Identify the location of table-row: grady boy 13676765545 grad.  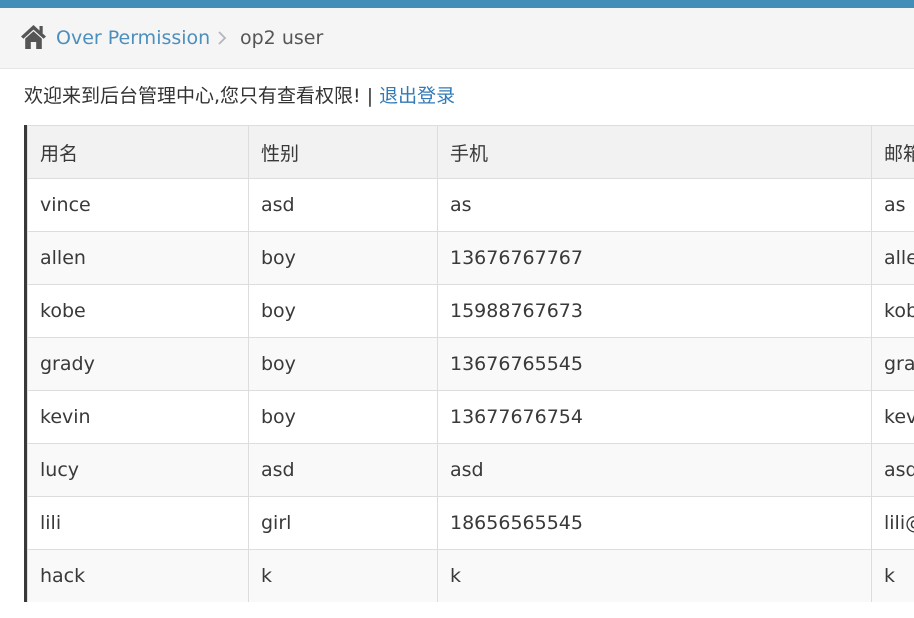
(470, 364).